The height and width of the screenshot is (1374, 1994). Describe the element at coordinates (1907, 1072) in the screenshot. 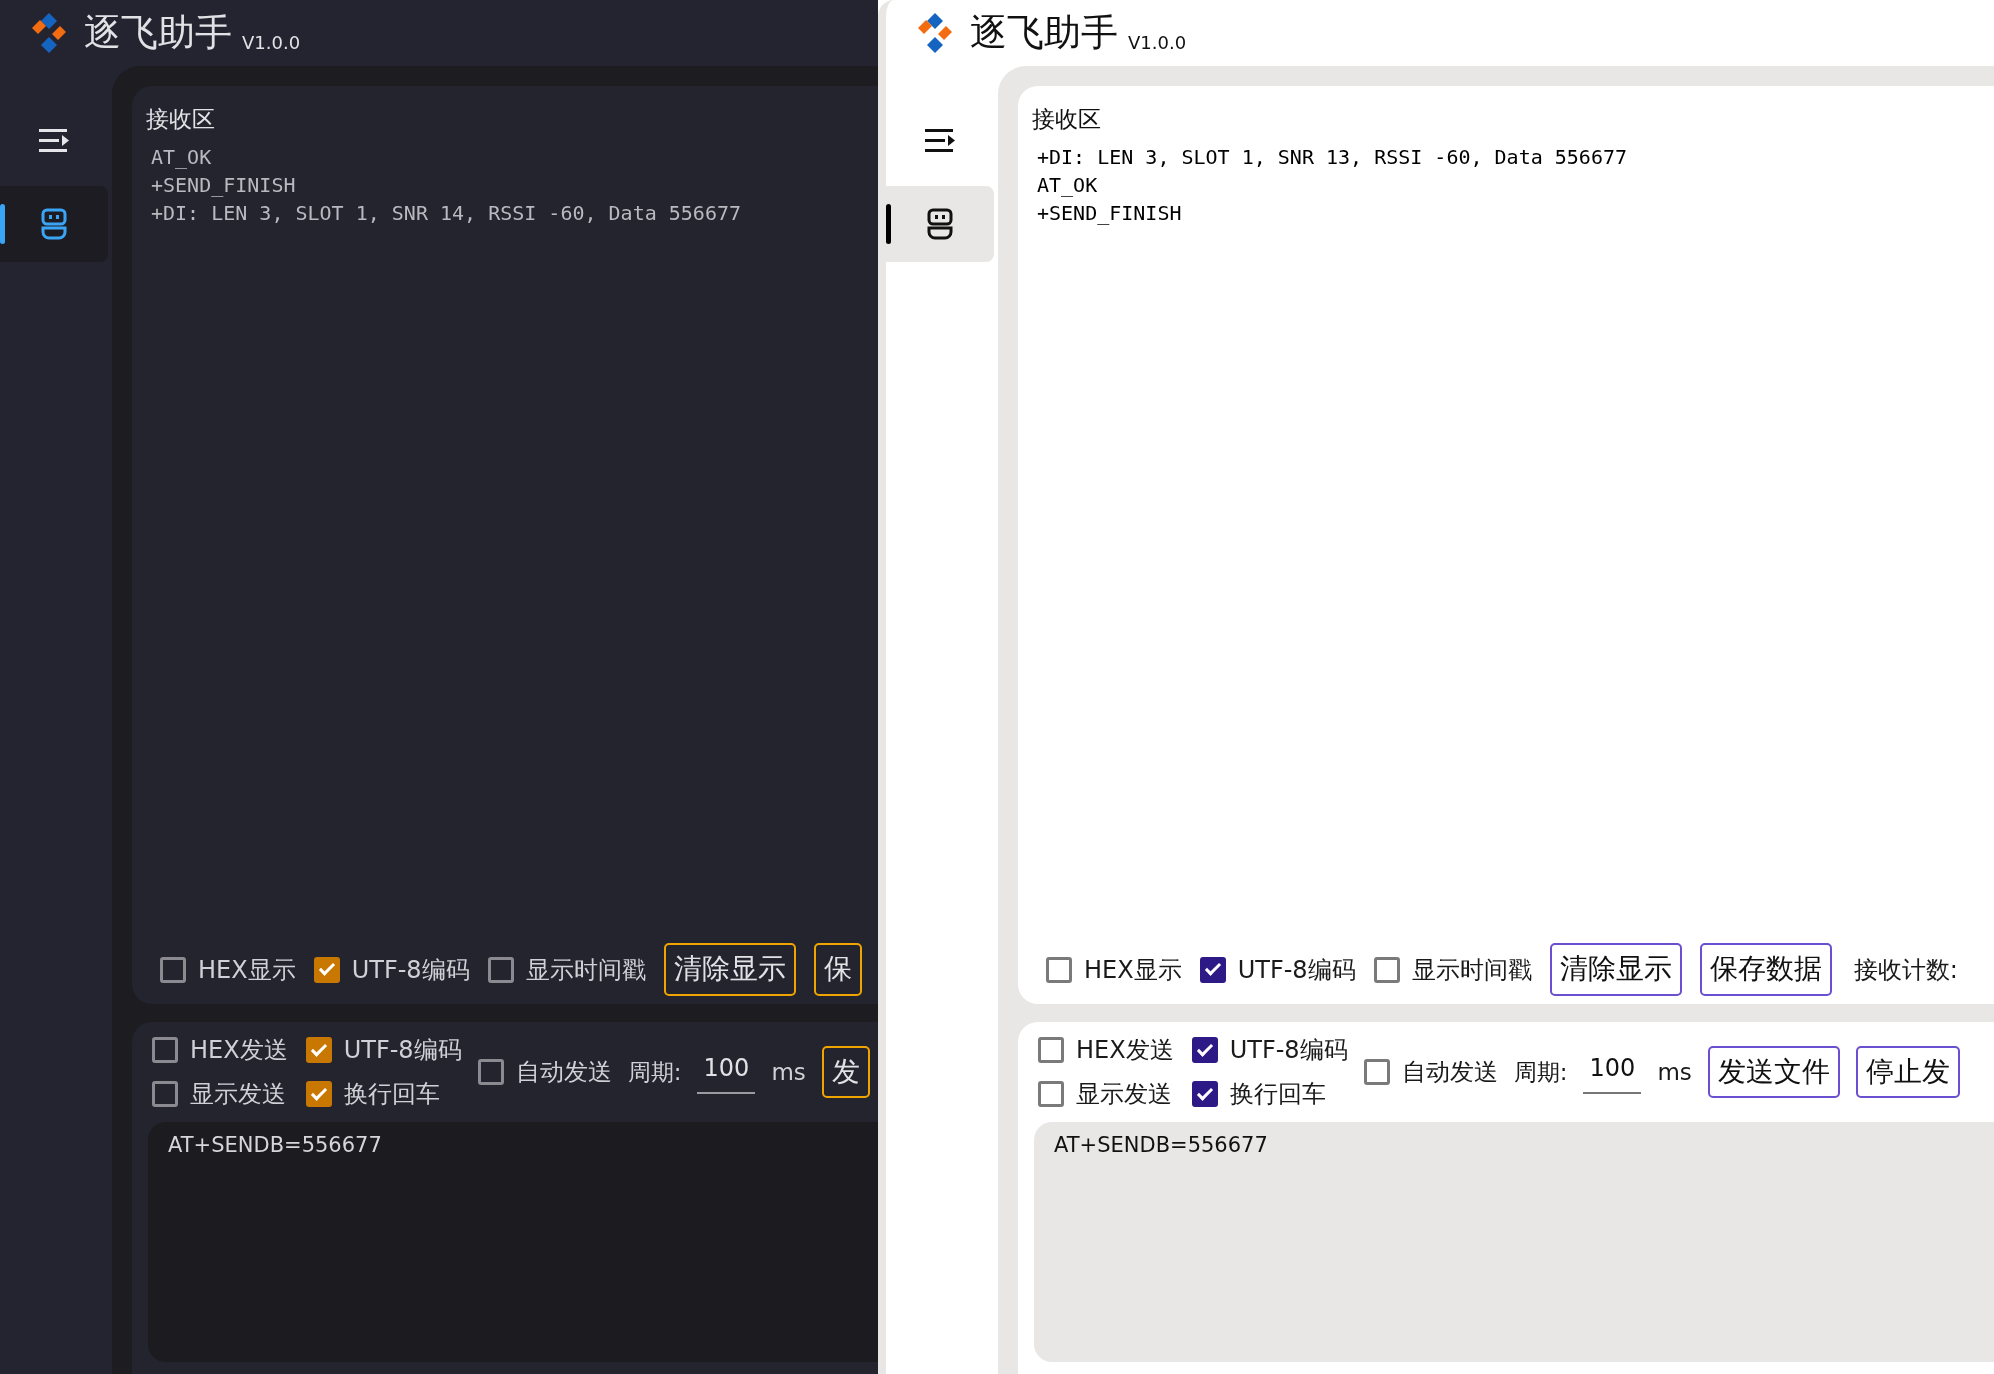

I see `action-button: 停止发` at that location.